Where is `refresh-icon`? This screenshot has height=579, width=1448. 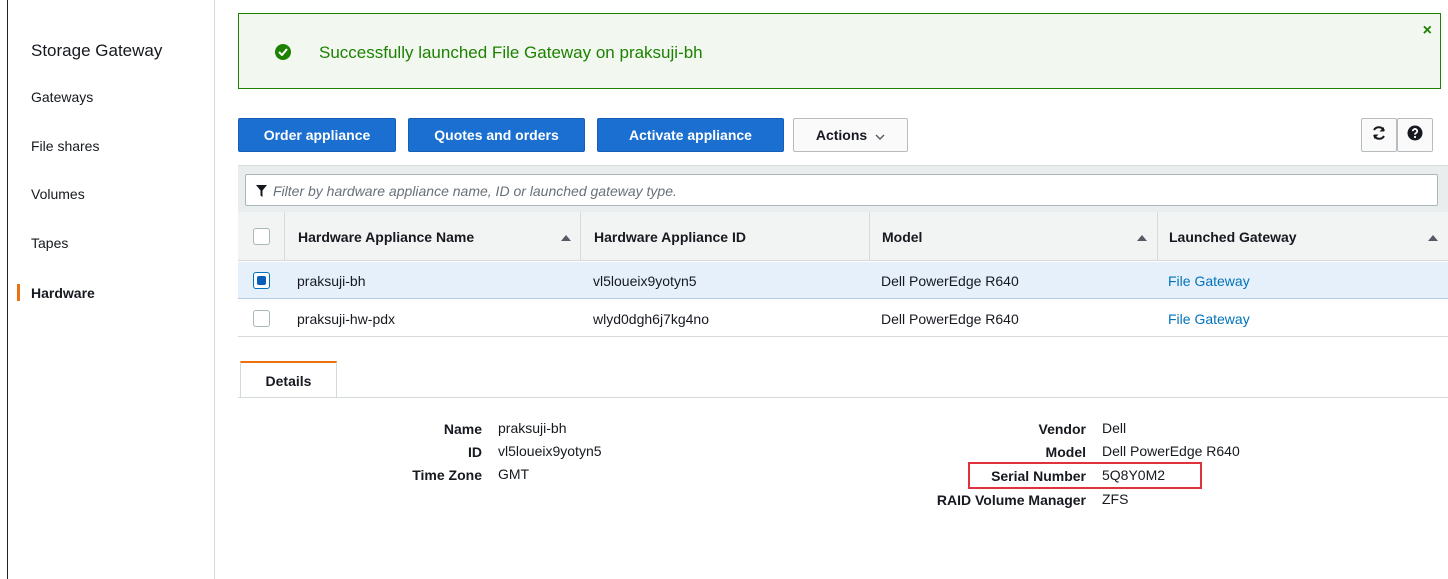
refresh-icon is located at coordinates (1379, 135).